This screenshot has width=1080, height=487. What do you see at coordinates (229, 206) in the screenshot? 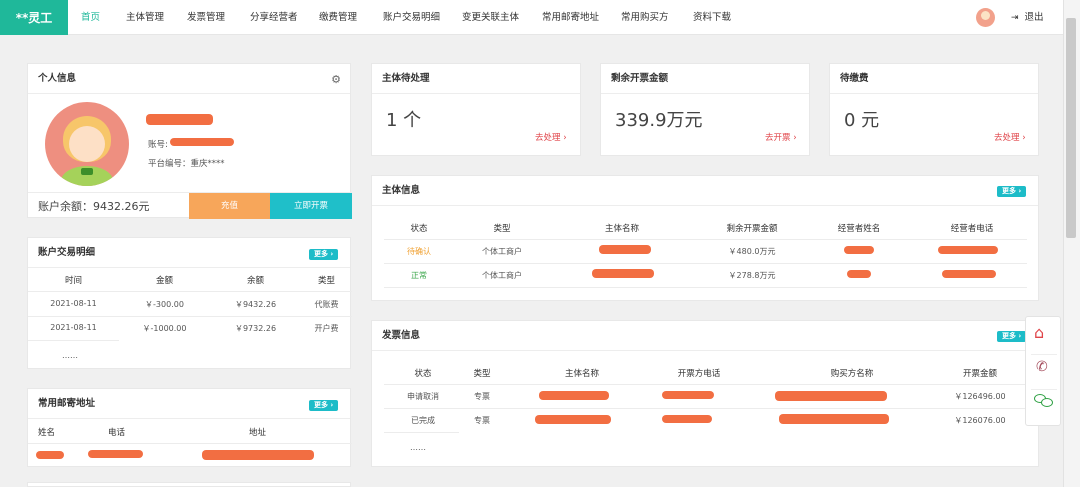
I see `recharge-button: 充值` at bounding box center [229, 206].